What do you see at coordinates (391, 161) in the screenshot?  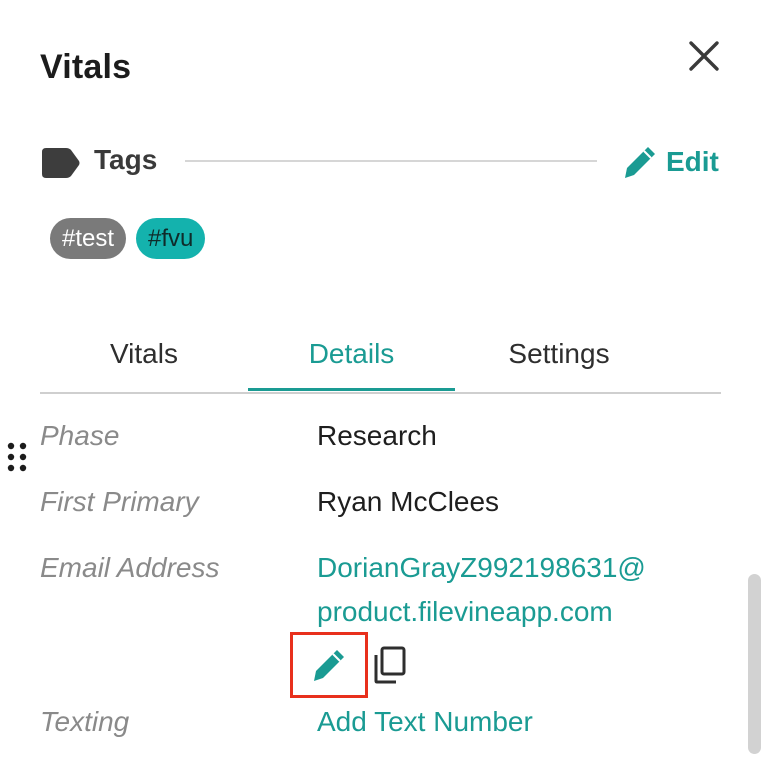 I see `tags-divider` at bounding box center [391, 161].